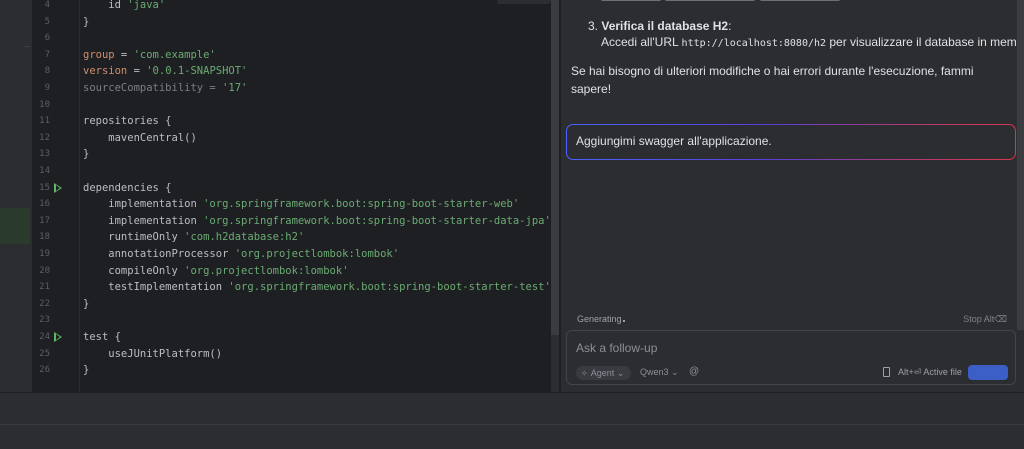  What do you see at coordinates (291, 88) in the screenshot?
I see `code-line: 9 sourceCompatibility = '17'` at bounding box center [291, 88].